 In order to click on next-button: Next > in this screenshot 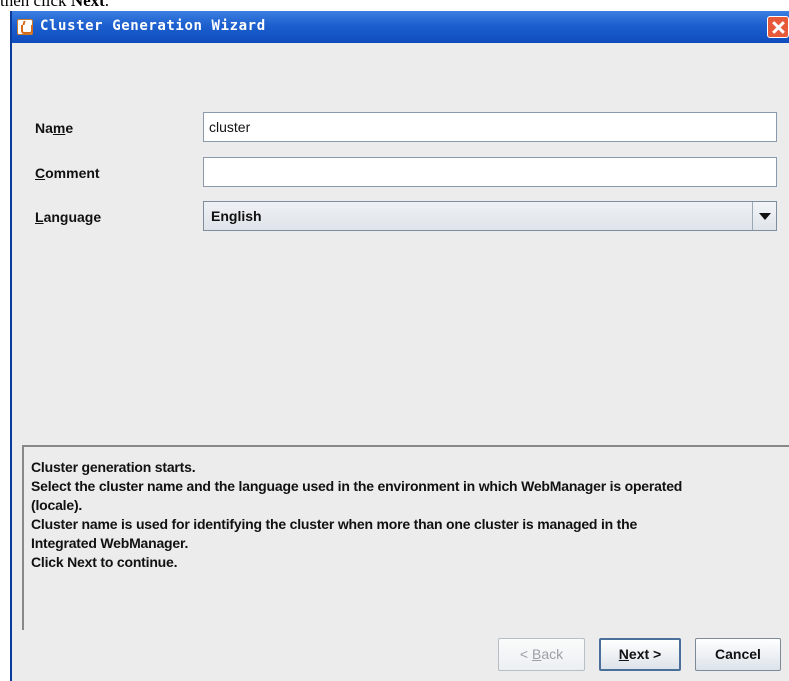, I will do `click(640, 654)`.